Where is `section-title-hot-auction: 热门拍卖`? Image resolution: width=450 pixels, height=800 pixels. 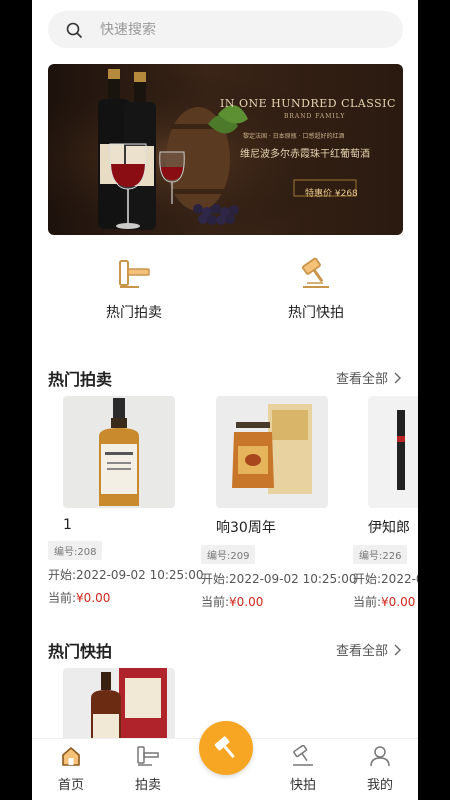 section-title-hot-auction: 热门拍卖 is located at coordinates (80, 379).